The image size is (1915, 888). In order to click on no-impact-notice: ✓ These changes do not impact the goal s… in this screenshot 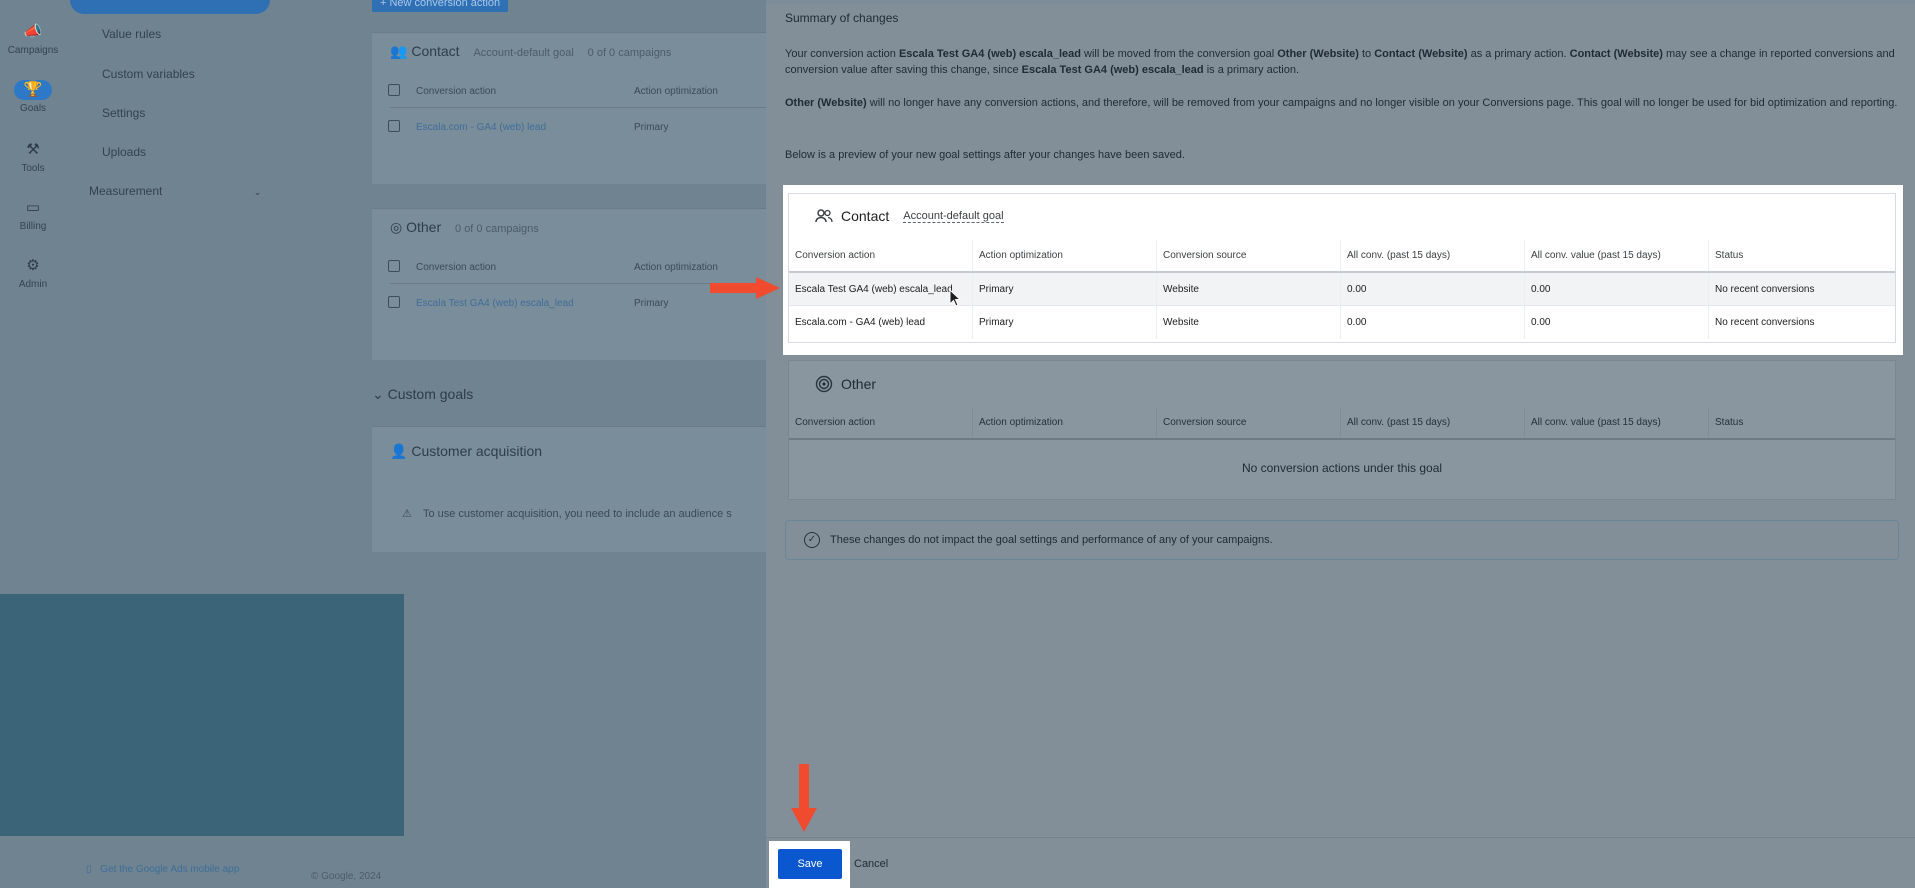, I will do `click(1342, 540)`.